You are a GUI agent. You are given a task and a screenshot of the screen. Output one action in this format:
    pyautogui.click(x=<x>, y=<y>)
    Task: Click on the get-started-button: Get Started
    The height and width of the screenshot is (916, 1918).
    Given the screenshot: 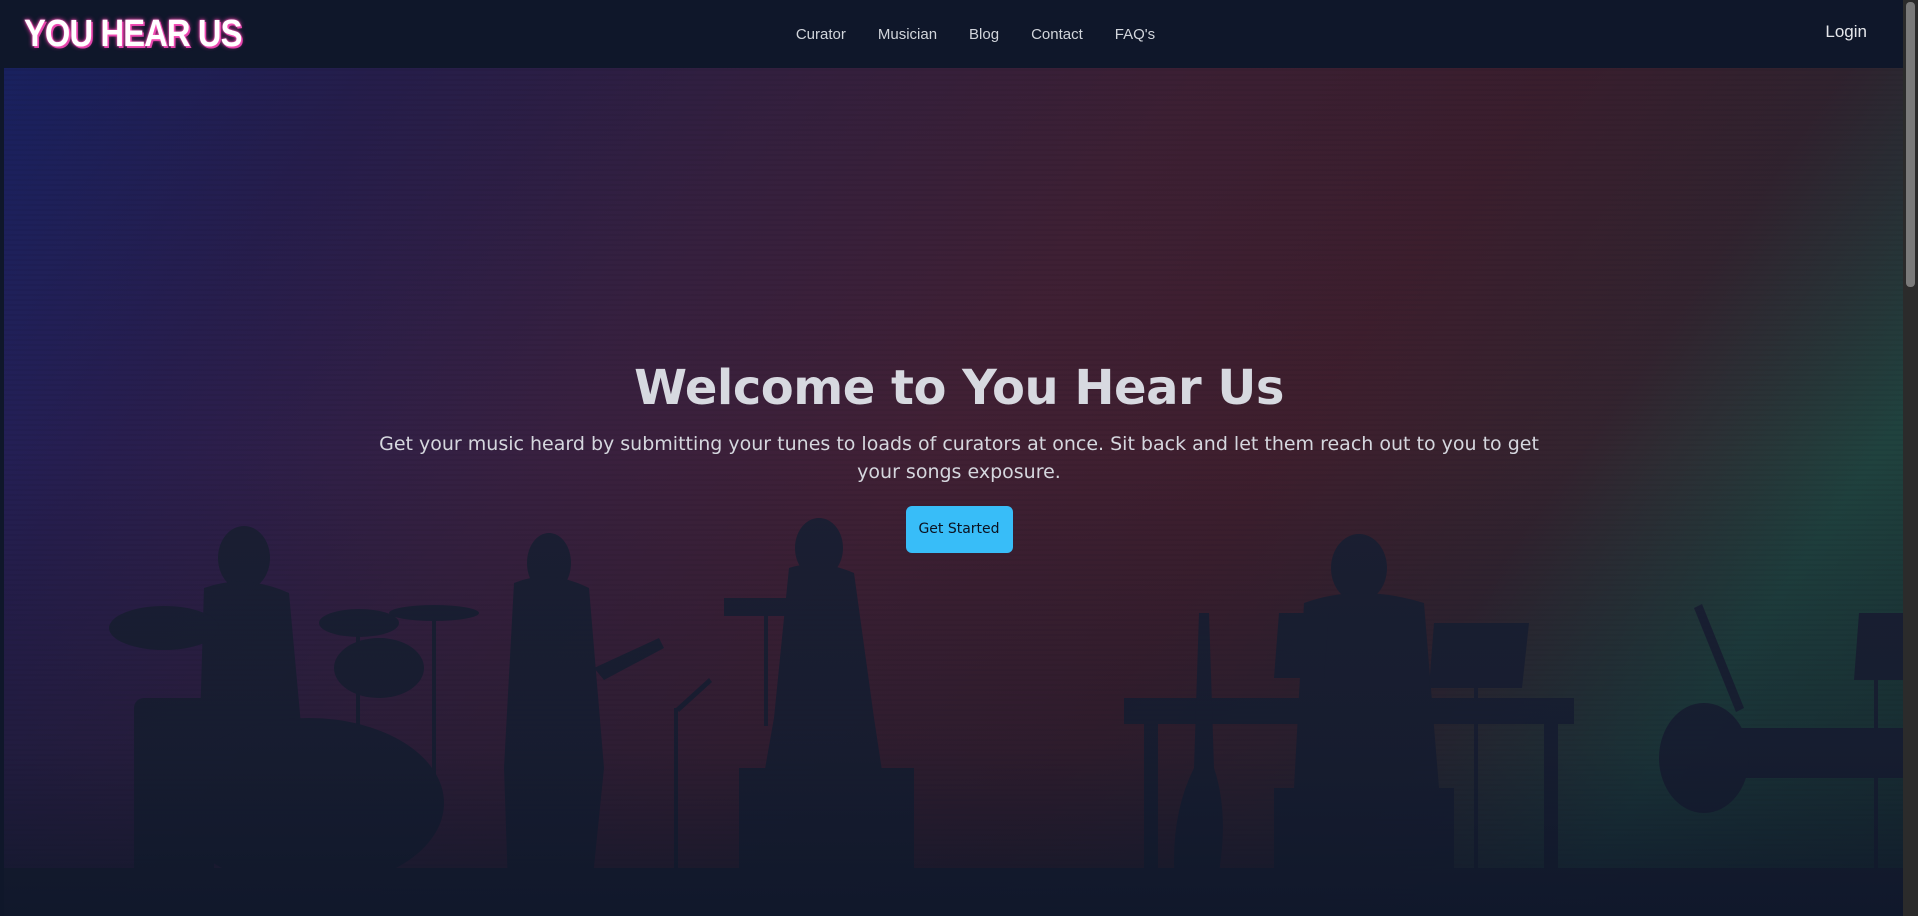 What is the action you would take?
    pyautogui.click(x=959, y=529)
    